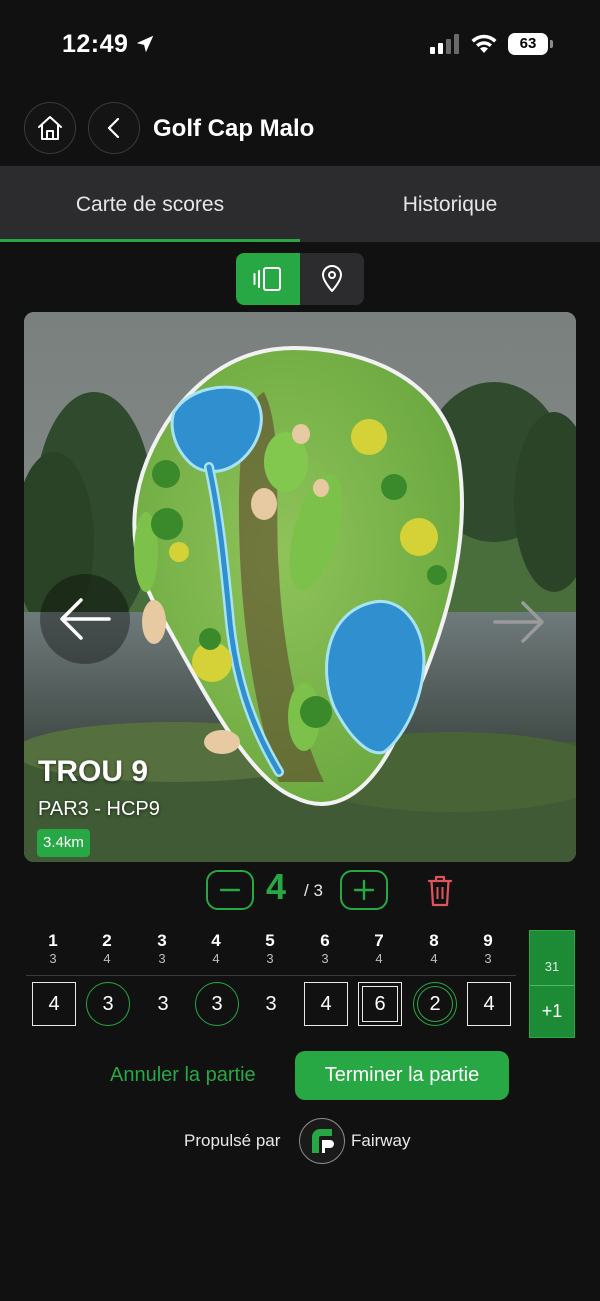 This screenshot has height=1301, width=600. What do you see at coordinates (162, 940) in the screenshot?
I see `hole-number: 3` at bounding box center [162, 940].